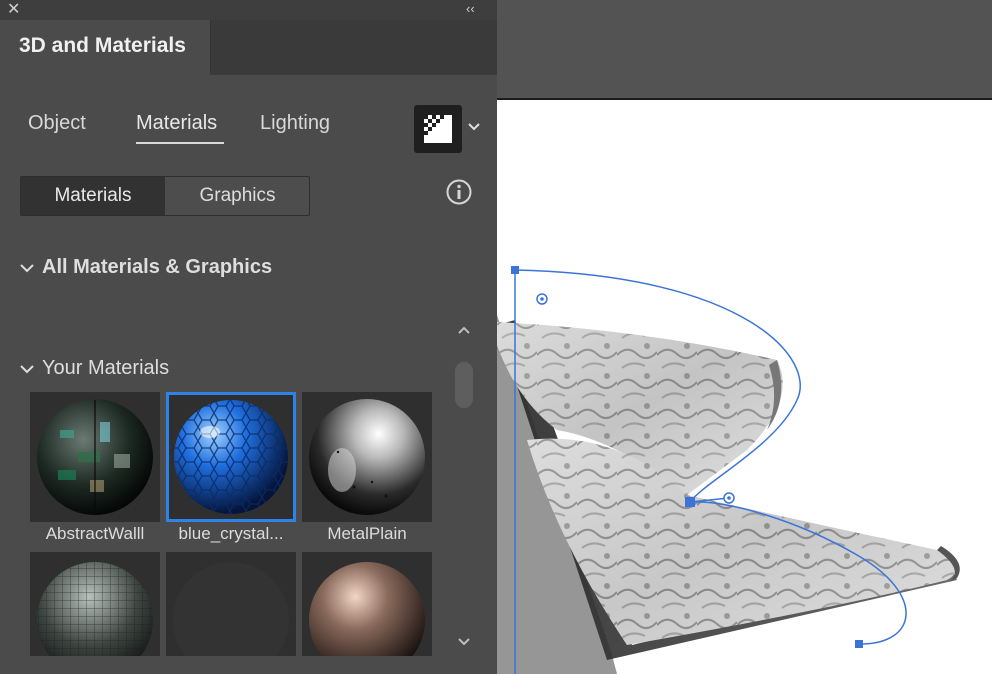 The height and width of the screenshot is (674, 992). What do you see at coordinates (180, 143) in the screenshot?
I see `active-tab-indicator` at bounding box center [180, 143].